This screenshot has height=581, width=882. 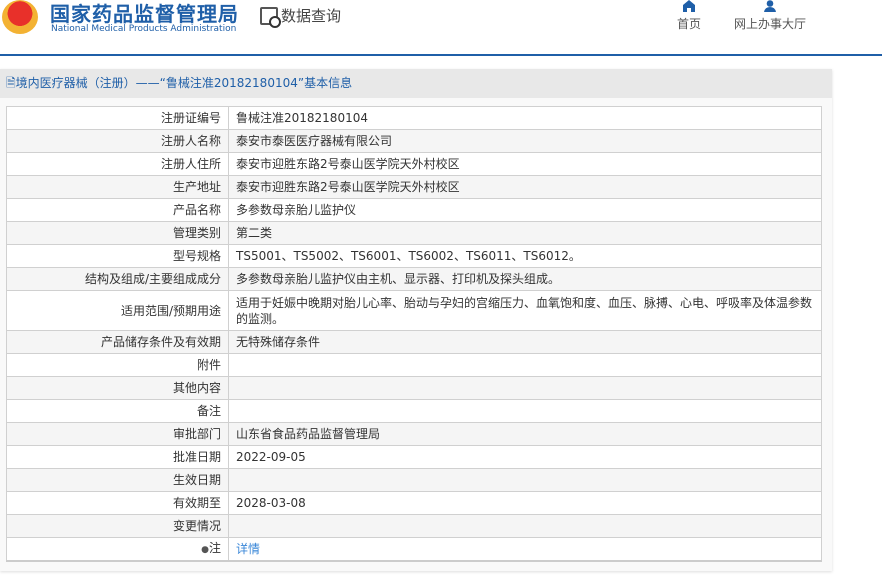 I want to click on row-label-text: 生效日期, so click(x=196, y=480).